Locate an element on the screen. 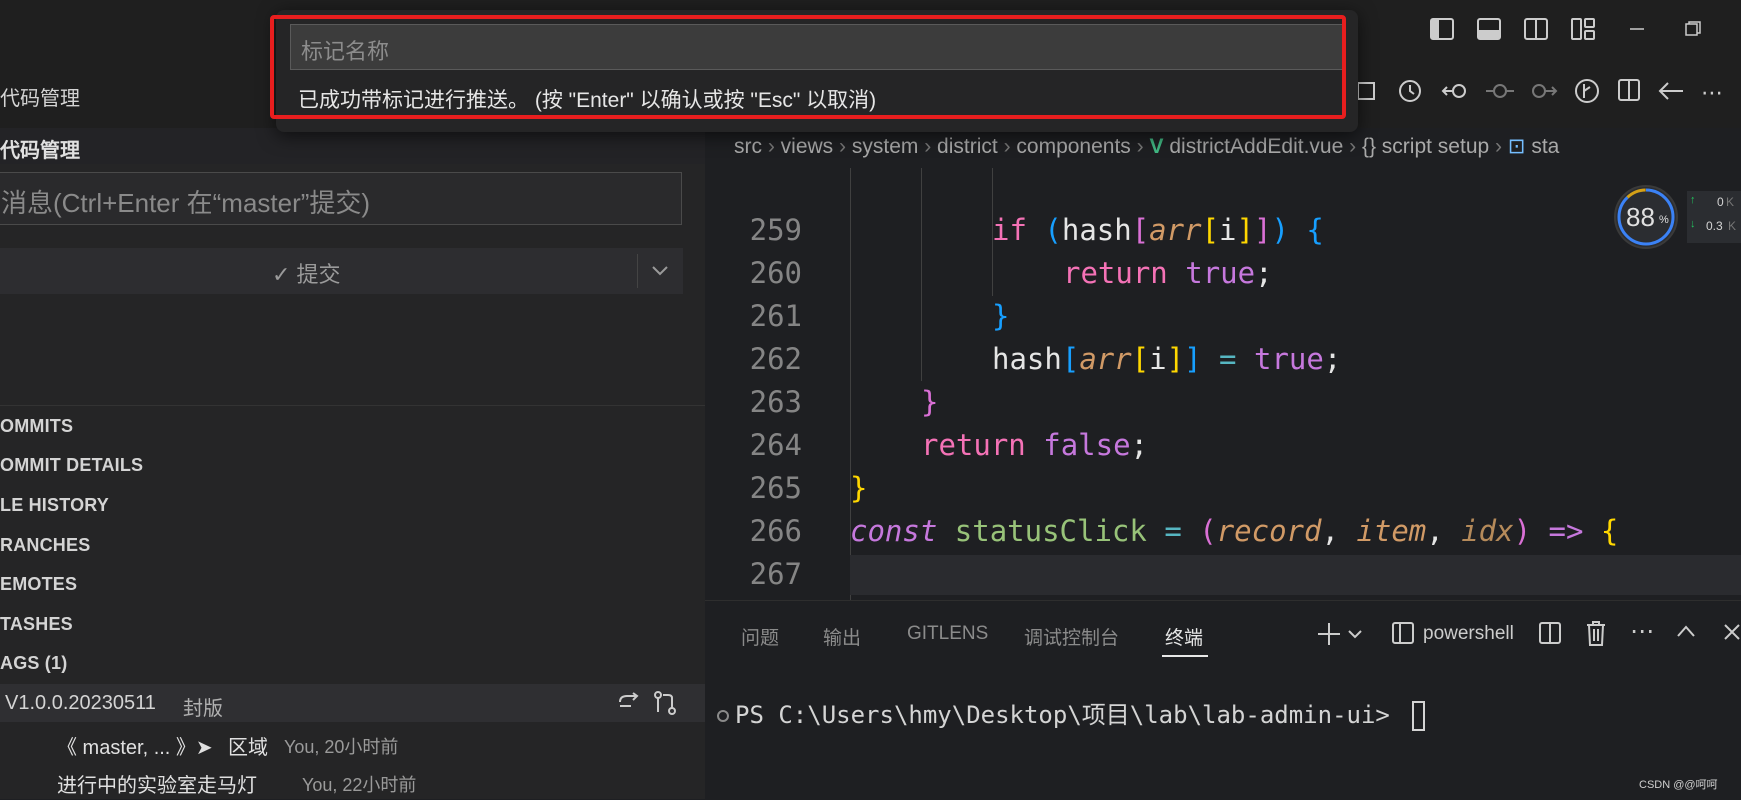 This screenshot has height=800, width=1741. perf-down: 0.3 is located at coordinates (1714, 226).